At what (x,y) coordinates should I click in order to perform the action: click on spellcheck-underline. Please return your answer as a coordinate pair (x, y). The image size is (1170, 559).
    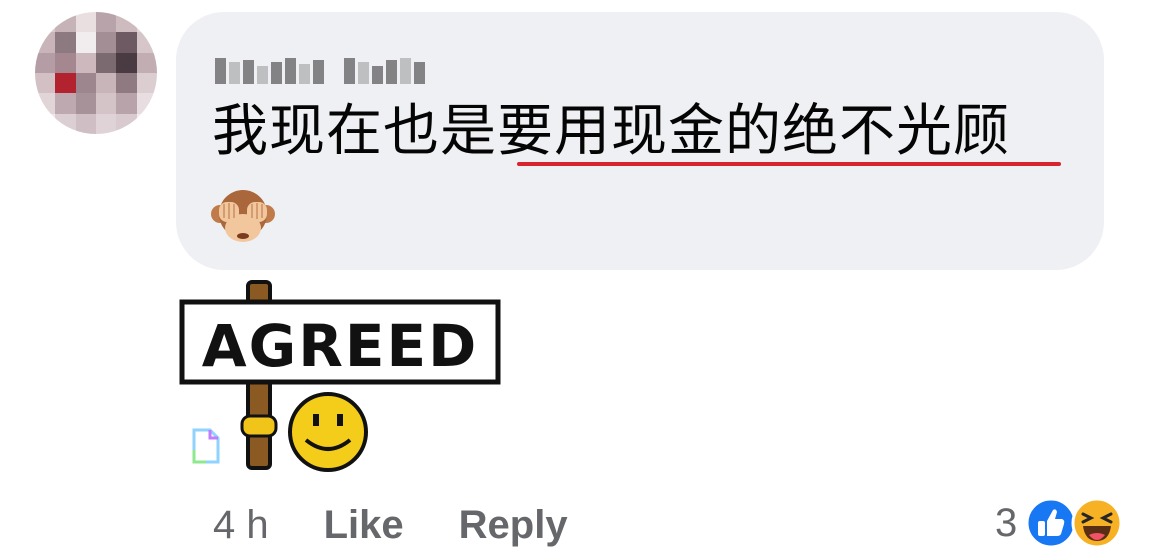
    Looking at the image, I should click on (789, 164).